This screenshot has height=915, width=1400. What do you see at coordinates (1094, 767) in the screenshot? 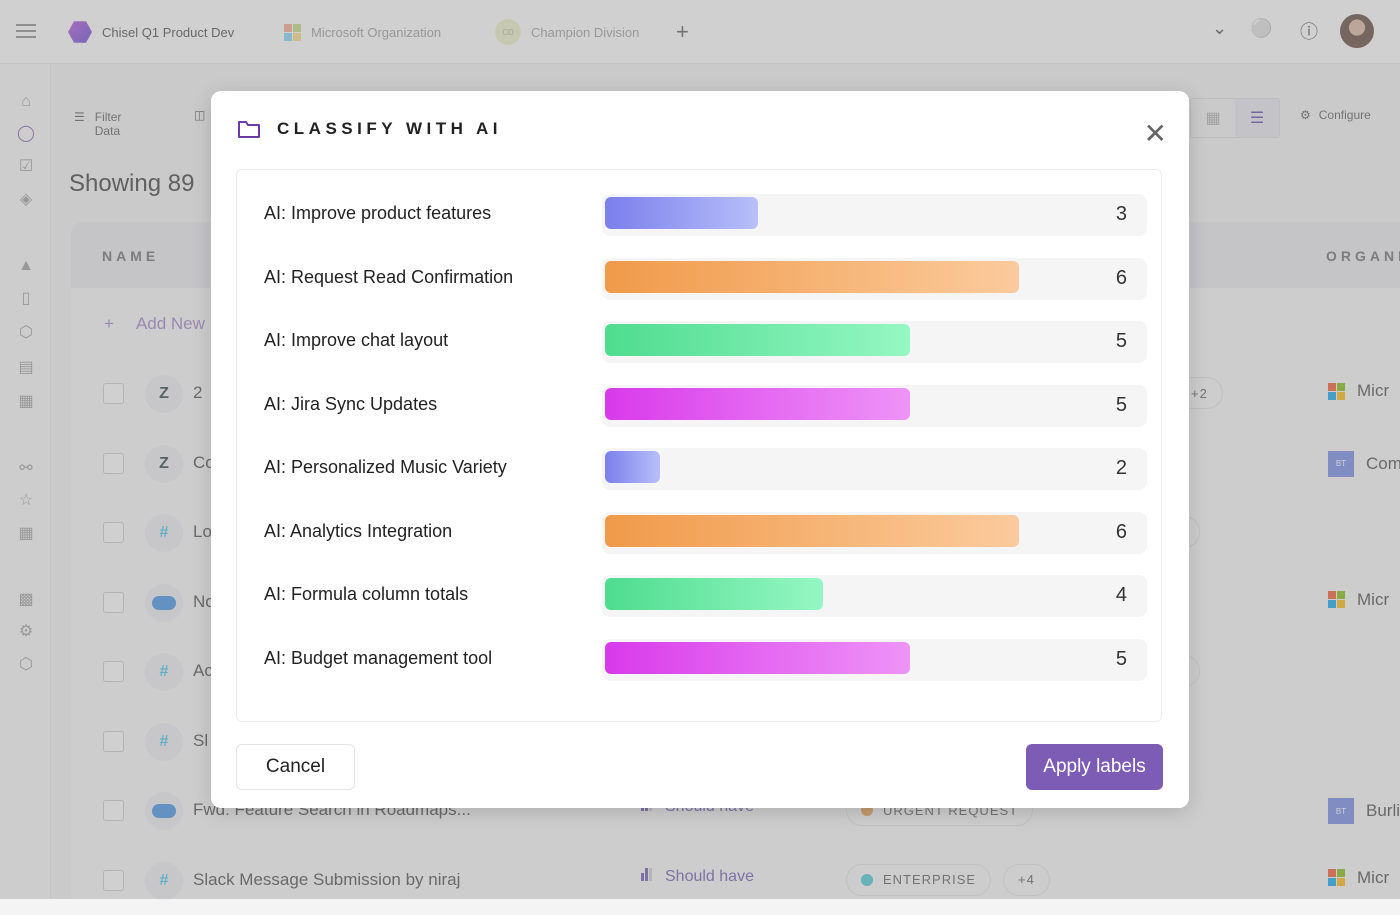
I see `apply-labels-button: Apply labels` at bounding box center [1094, 767].